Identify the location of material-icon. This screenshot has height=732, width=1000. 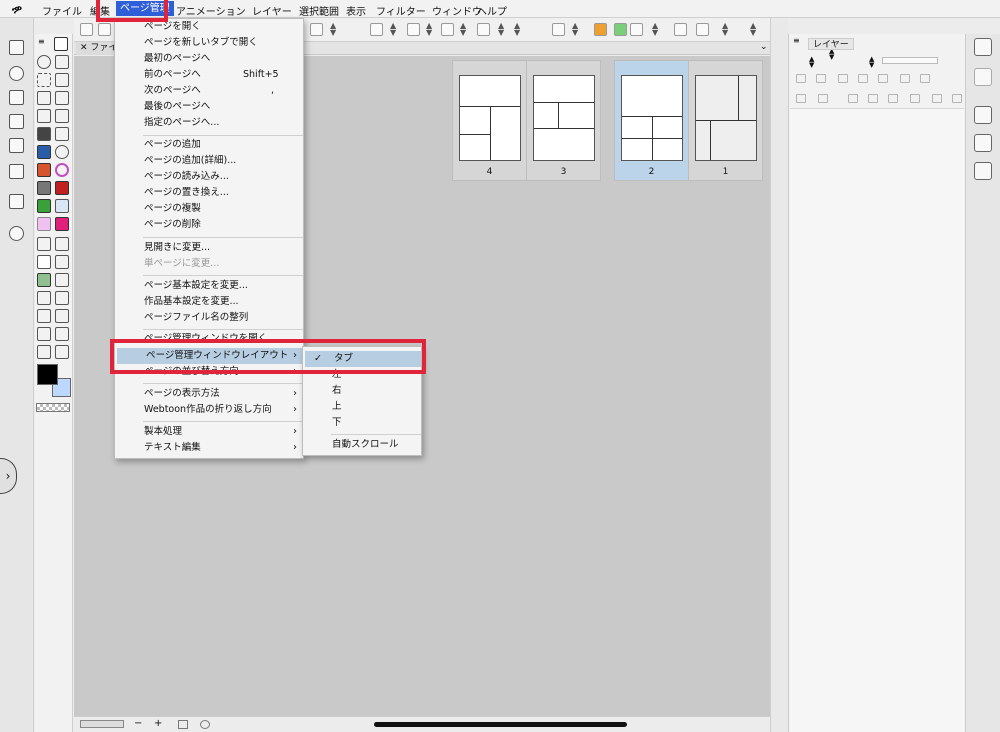
(16, 47).